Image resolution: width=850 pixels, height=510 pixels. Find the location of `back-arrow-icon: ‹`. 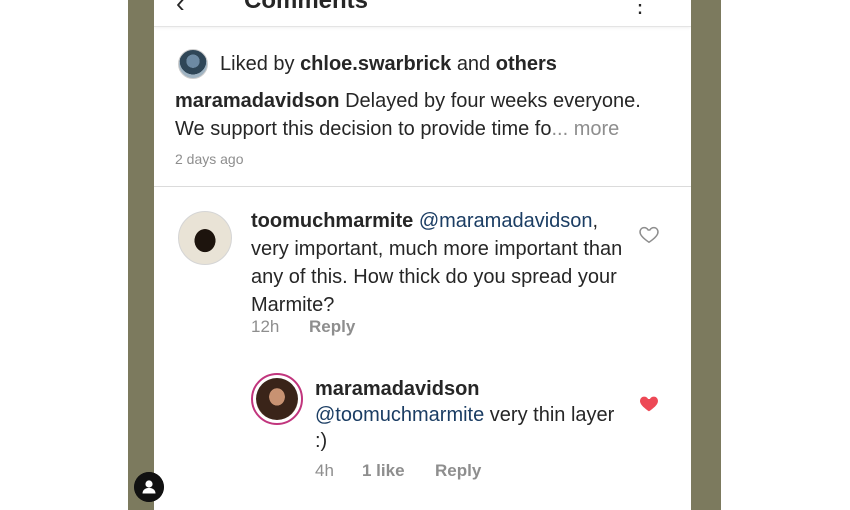

back-arrow-icon: ‹ is located at coordinates (180, 9).